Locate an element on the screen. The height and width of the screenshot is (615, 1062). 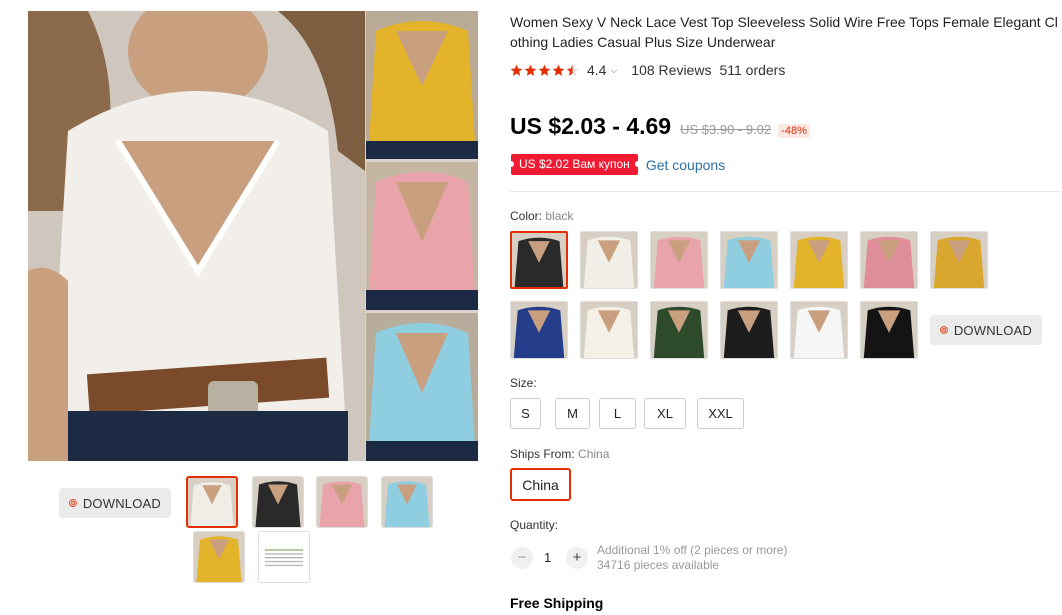
ships-from-label-row: Ships From: China is located at coordinates (559, 454).